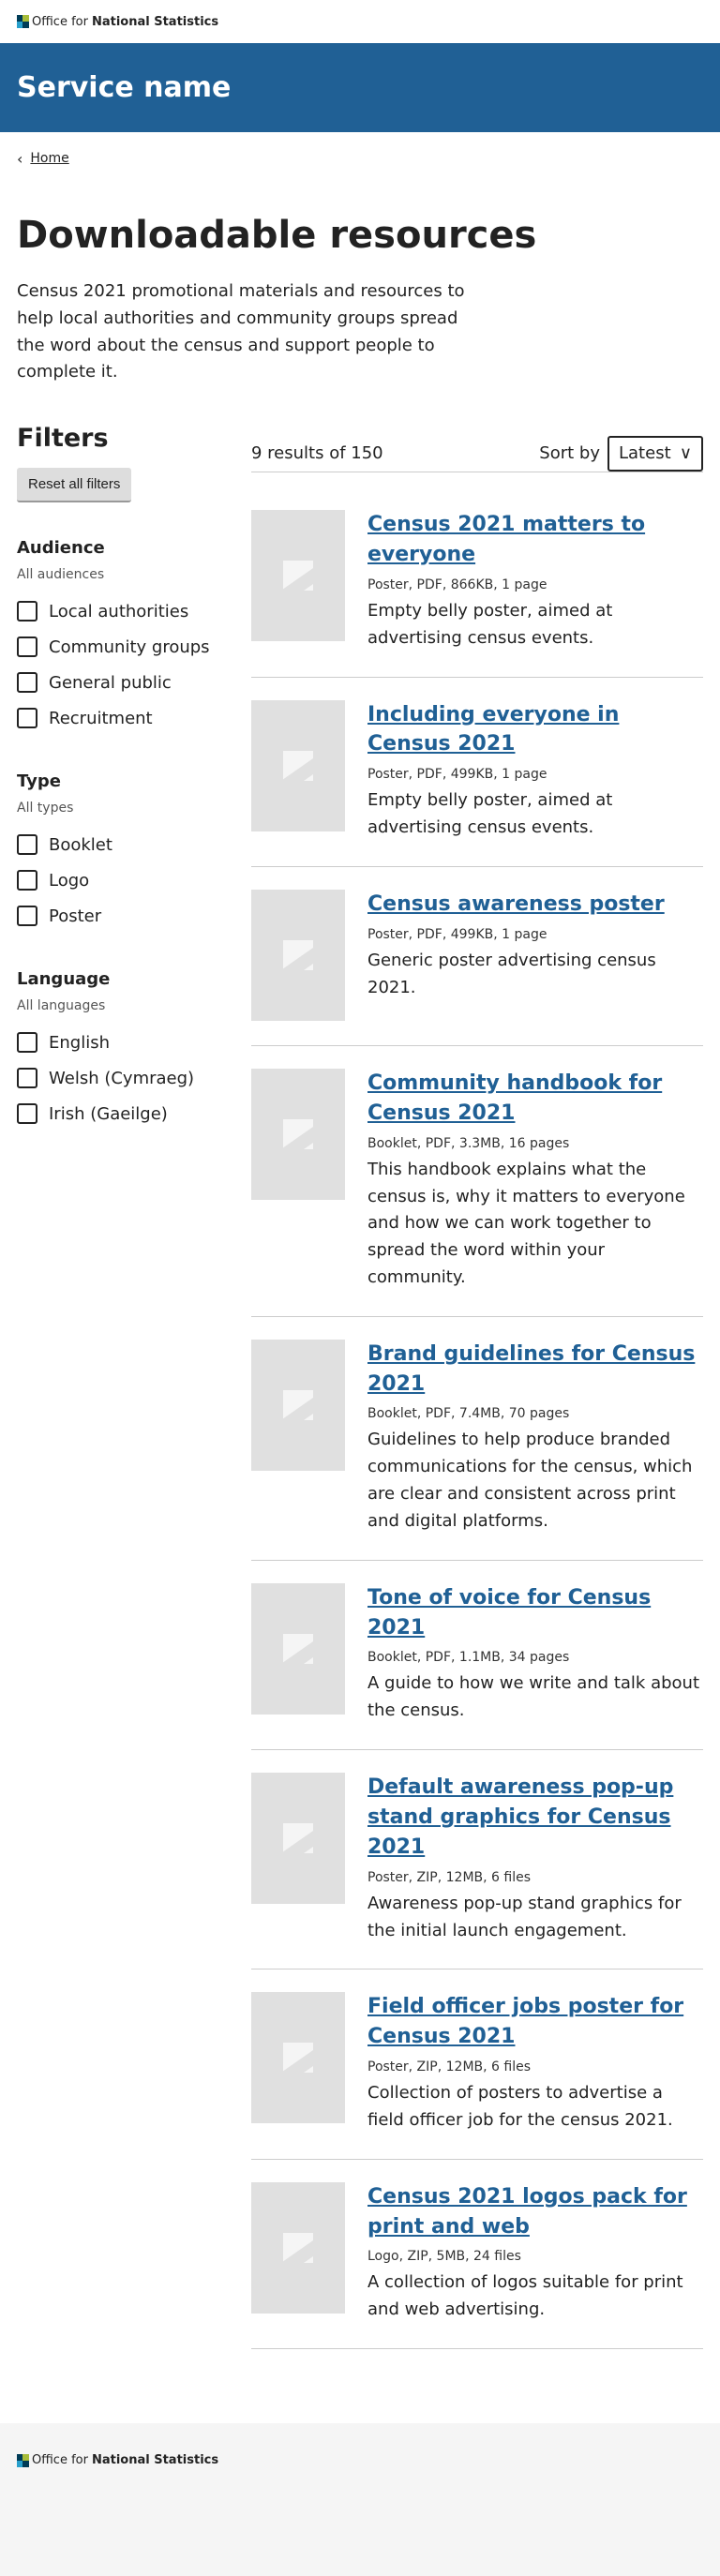 The image size is (720, 2576). What do you see at coordinates (134, 1042) in the screenshot?
I see `filter-option: English` at bounding box center [134, 1042].